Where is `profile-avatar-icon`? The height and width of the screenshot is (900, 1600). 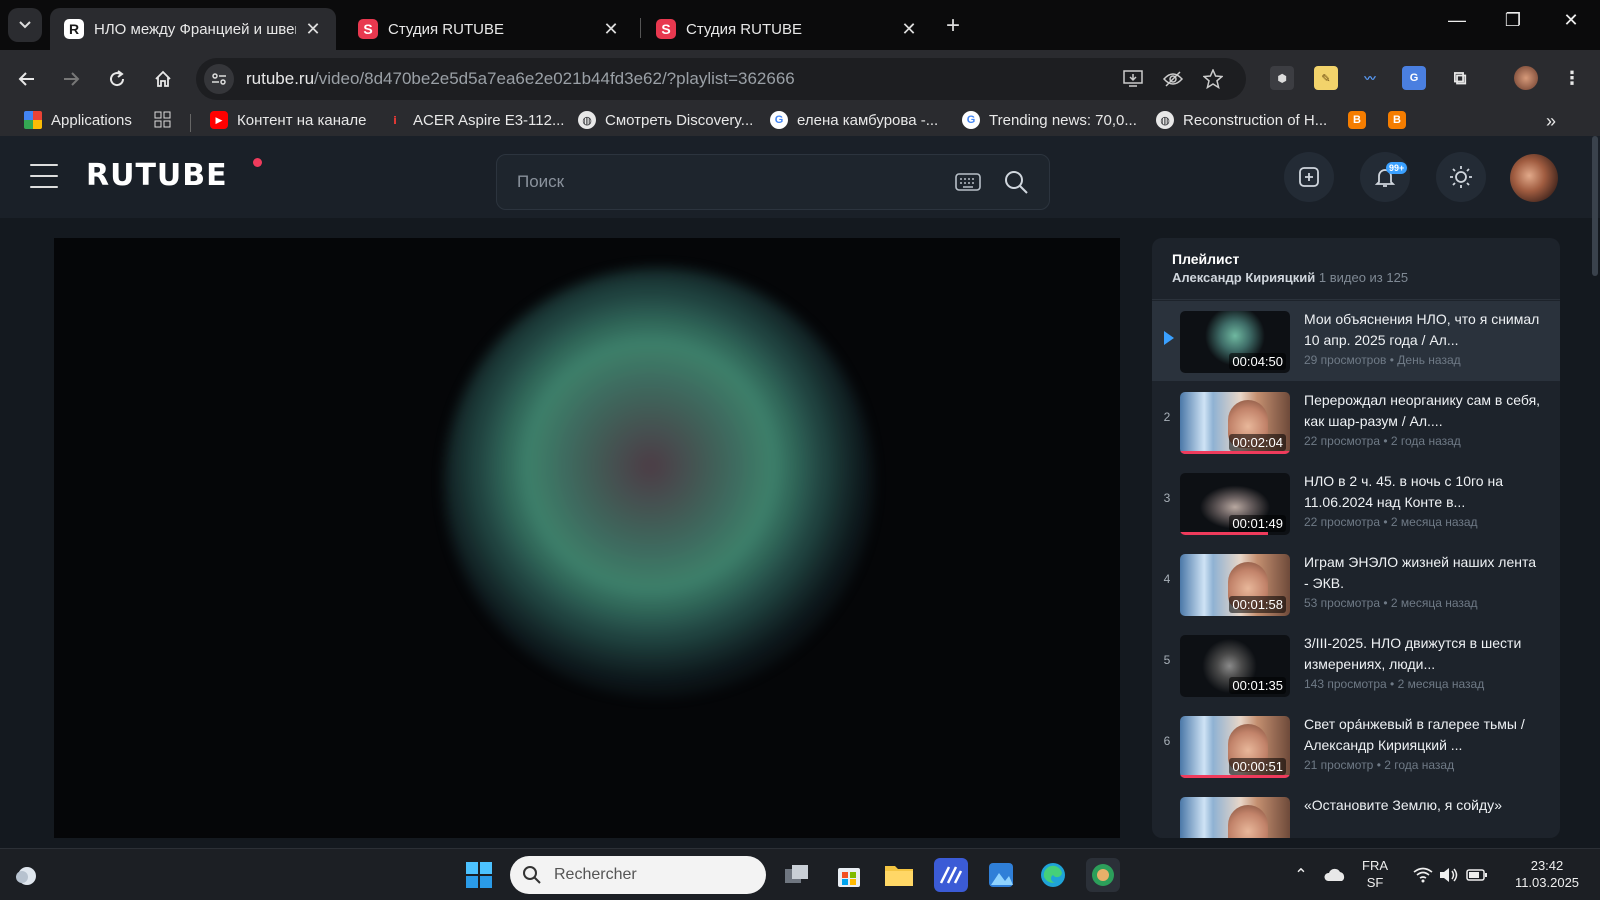
profile-avatar-icon is located at coordinates (1526, 78).